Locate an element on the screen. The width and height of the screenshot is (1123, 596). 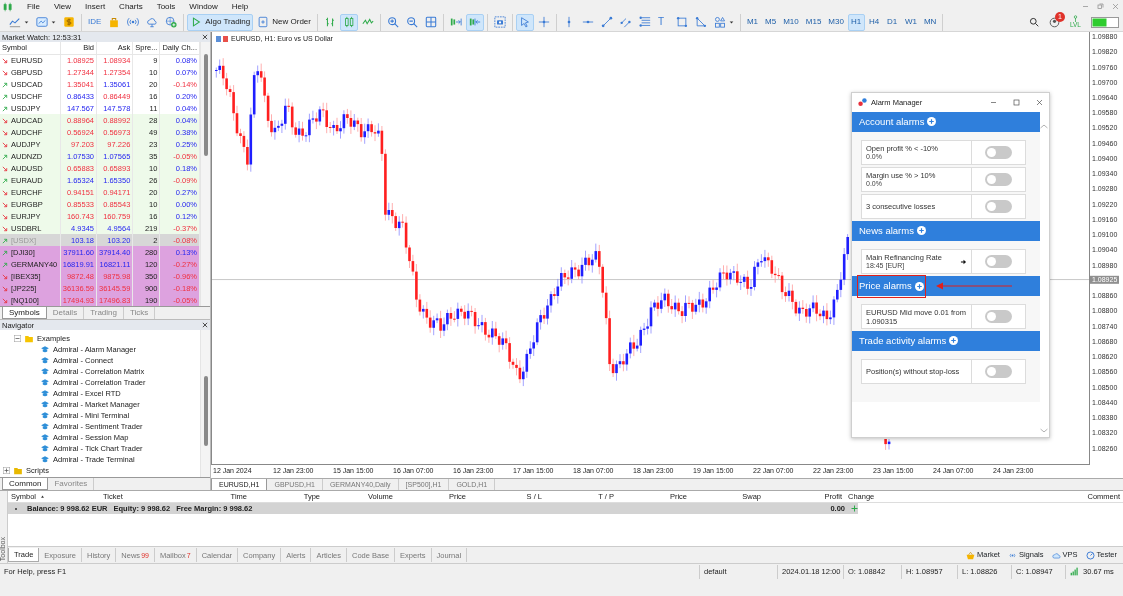
timeframe-button: H1 is located at coordinates (856, 22).